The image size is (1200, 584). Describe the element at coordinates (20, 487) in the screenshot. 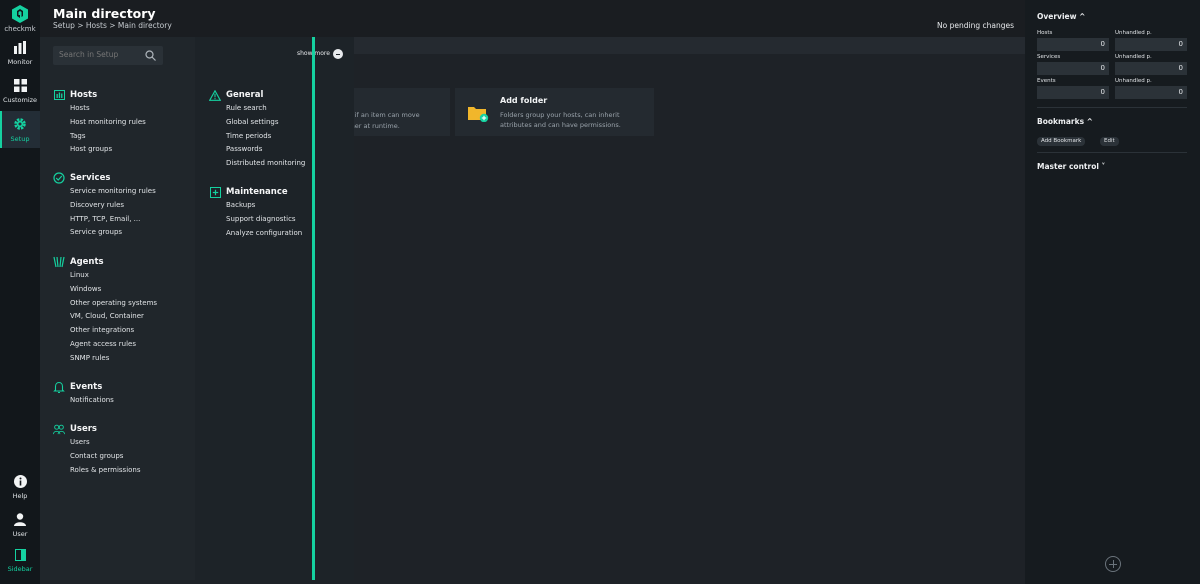

I see `nav-help: Help` at that location.